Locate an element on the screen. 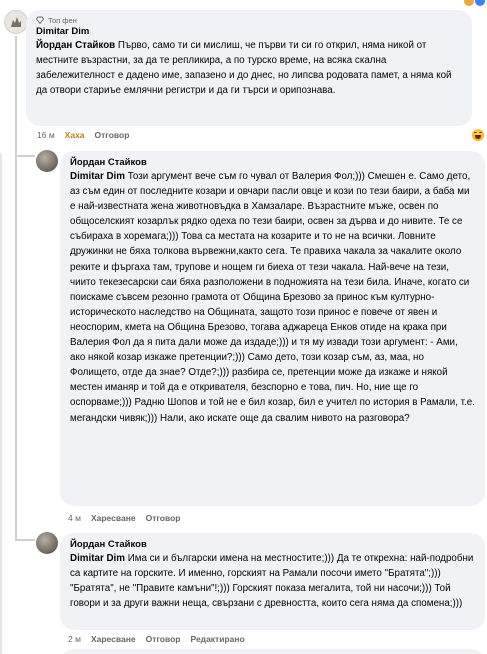 The width and height of the screenshot is (487, 654). reply-timestamp: 4 м is located at coordinates (74, 518).